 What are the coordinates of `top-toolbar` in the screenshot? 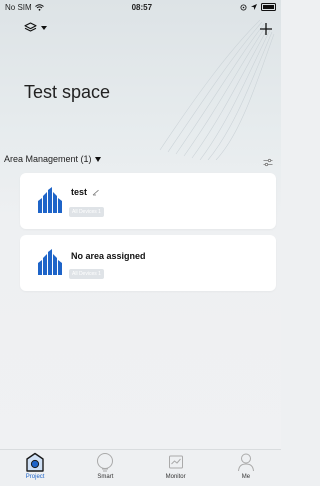 It's located at (140, 30).